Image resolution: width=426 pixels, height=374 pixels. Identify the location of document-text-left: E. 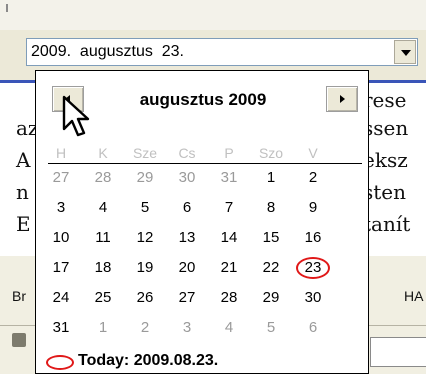
(23, 224).